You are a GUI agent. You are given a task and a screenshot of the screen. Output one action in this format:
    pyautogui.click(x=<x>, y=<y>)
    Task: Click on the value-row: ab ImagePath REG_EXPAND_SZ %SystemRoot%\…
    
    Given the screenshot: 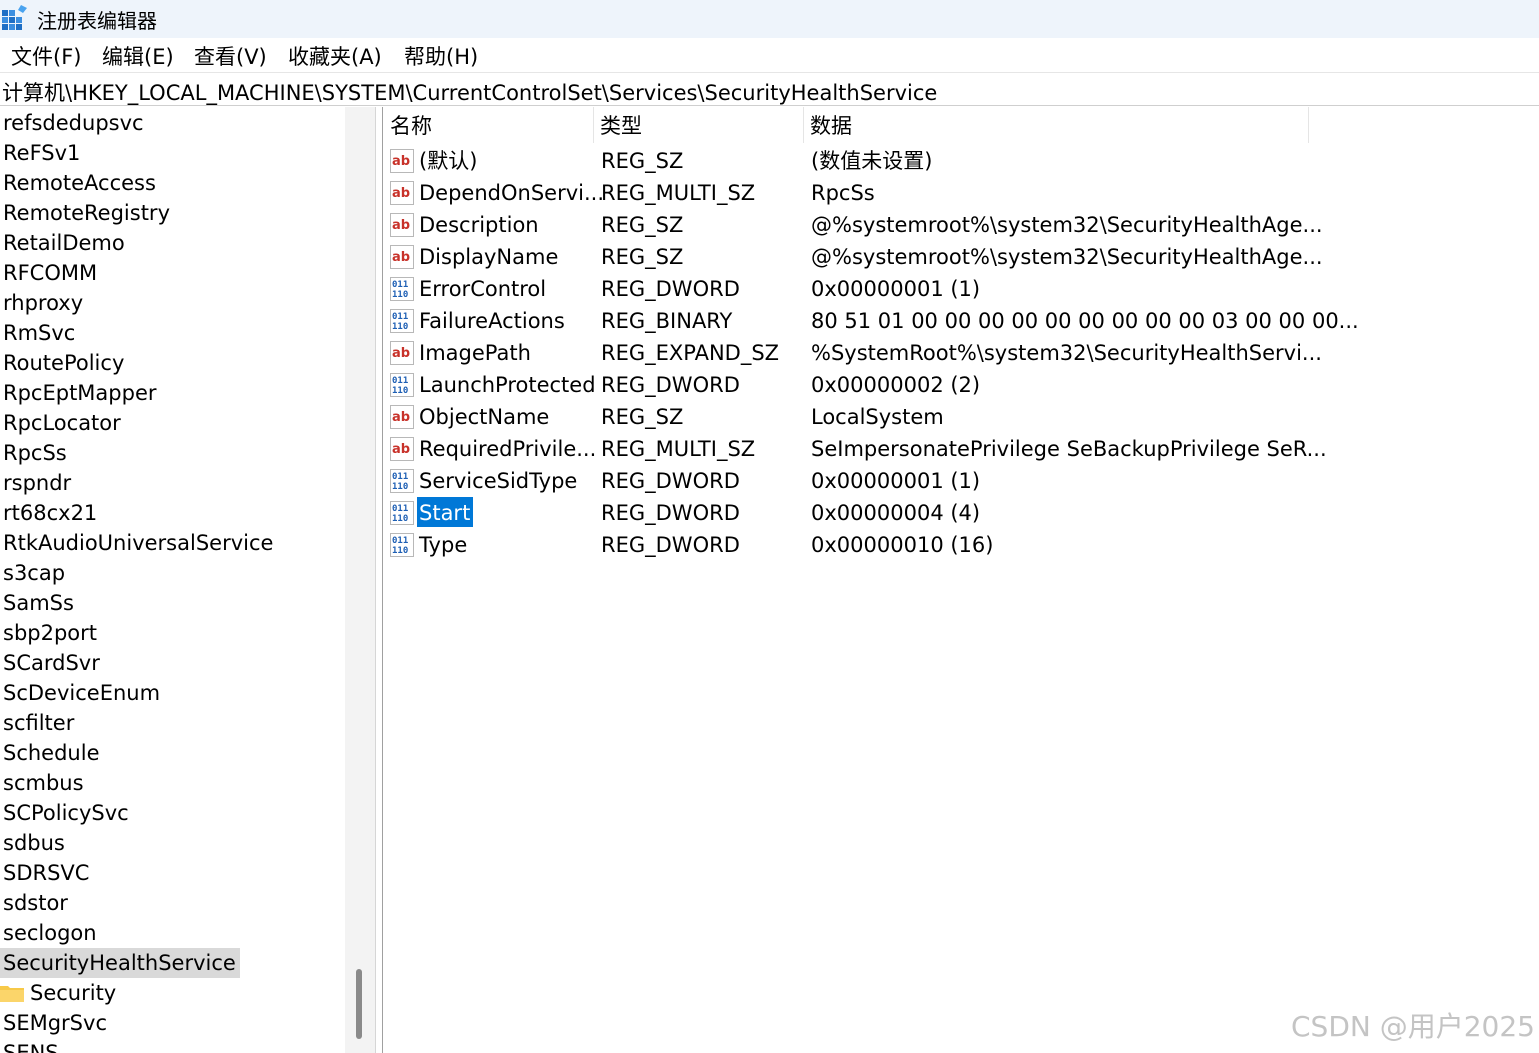 What is the action you would take?
    pyautogui.click(x=853, y=353)
    